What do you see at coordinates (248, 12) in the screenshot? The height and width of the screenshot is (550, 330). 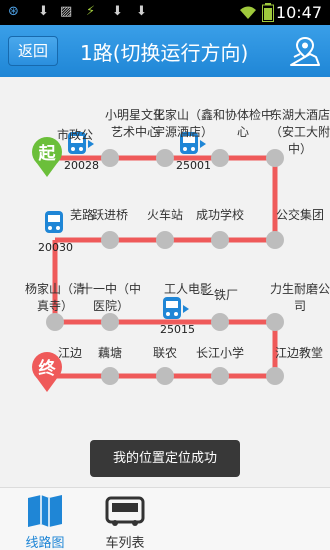 I see `wifi-icon` at bounding box center [248, 12].